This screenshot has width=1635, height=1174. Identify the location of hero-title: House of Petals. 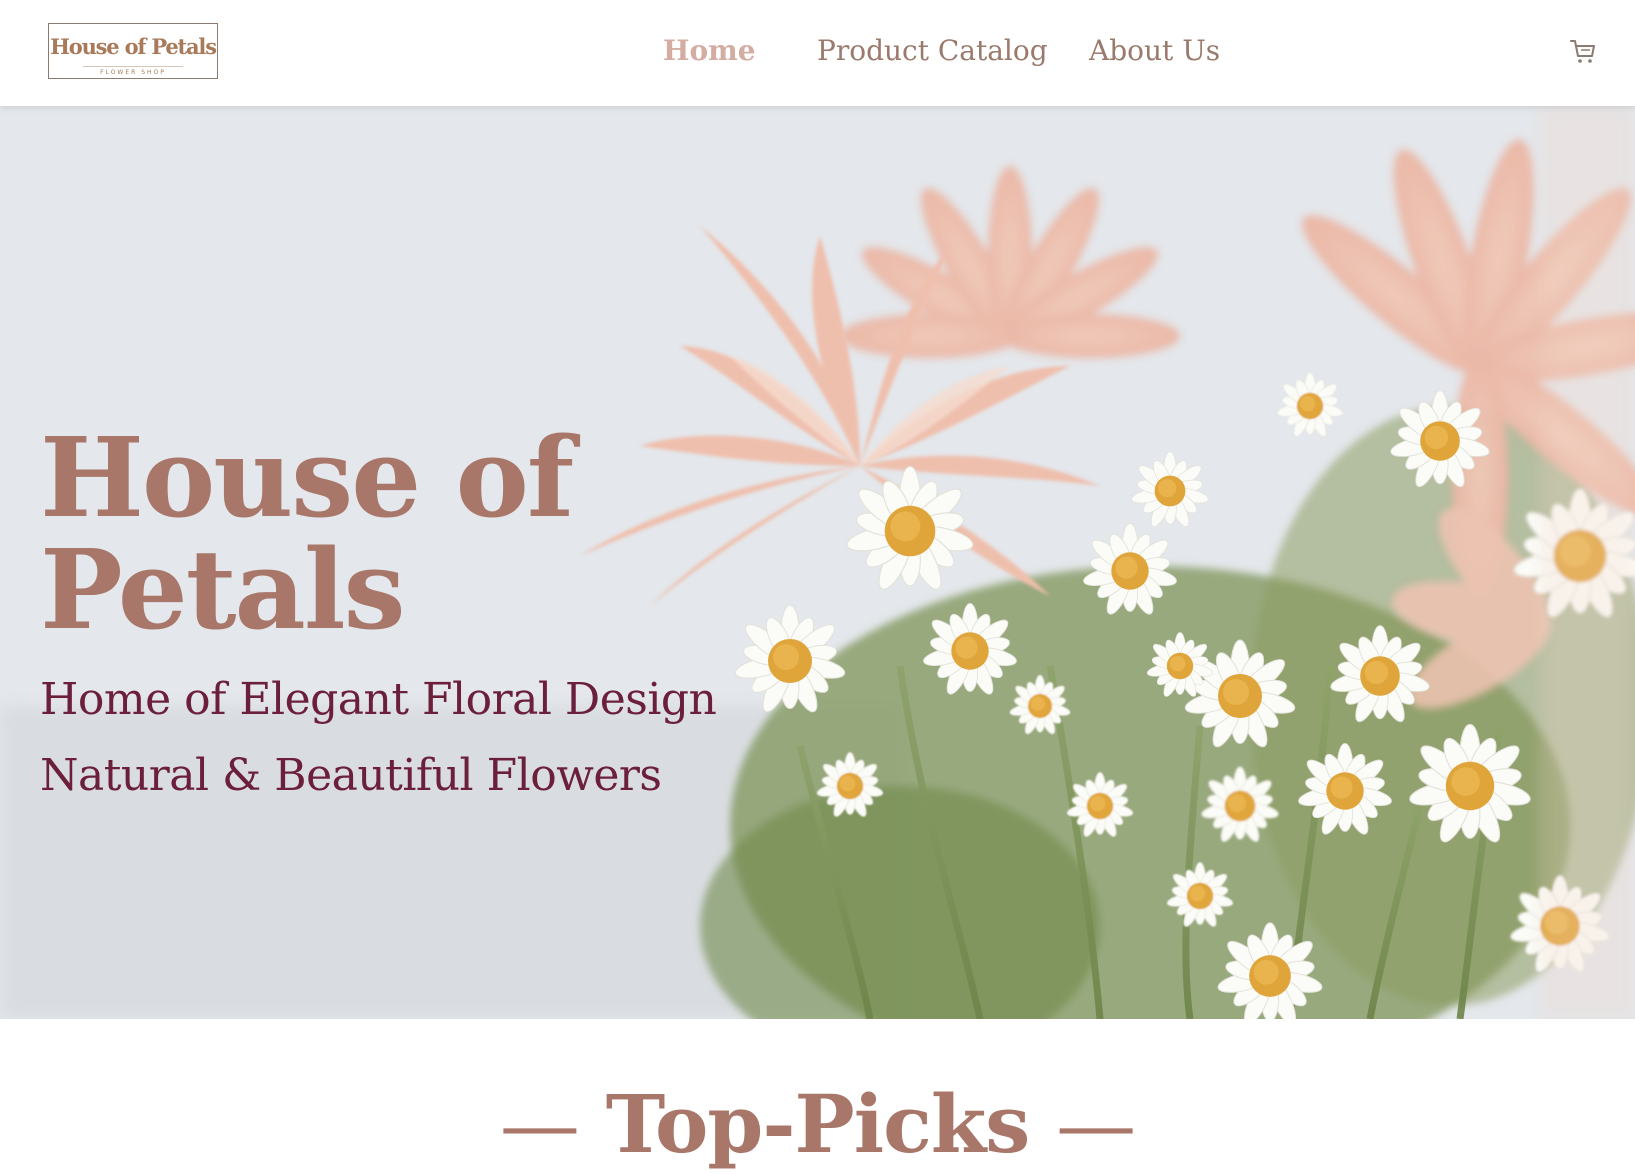
(420, 534).